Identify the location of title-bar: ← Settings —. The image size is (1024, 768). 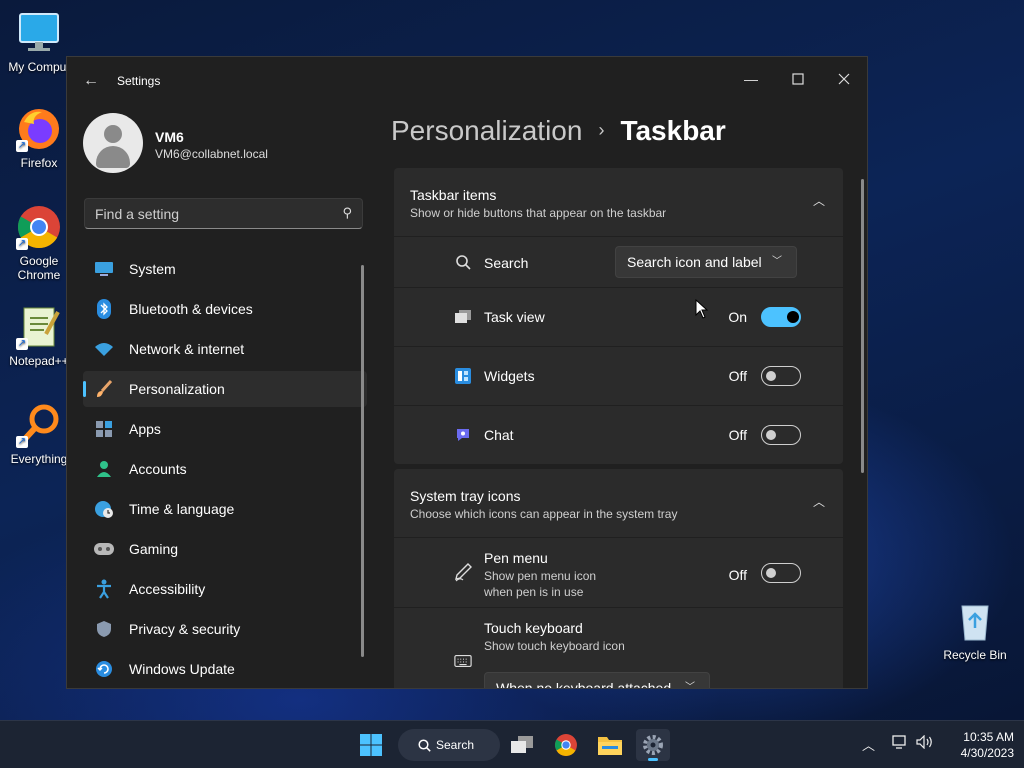
(467, 81).